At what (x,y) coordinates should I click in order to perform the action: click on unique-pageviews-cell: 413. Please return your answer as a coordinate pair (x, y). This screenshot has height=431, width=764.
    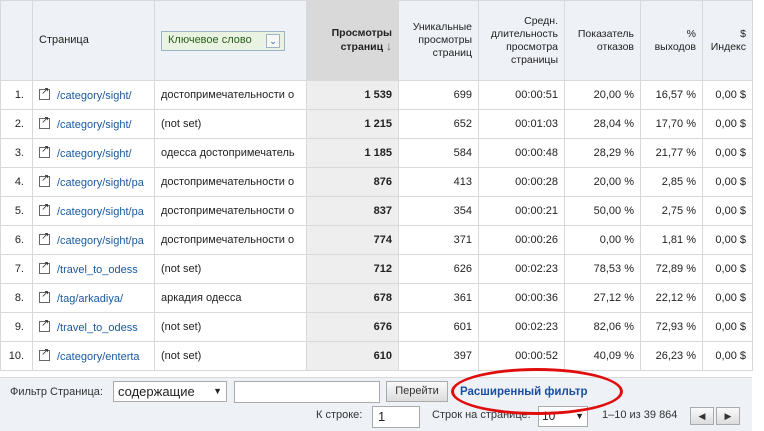
    Looking at the image, I should click on (438, 182).